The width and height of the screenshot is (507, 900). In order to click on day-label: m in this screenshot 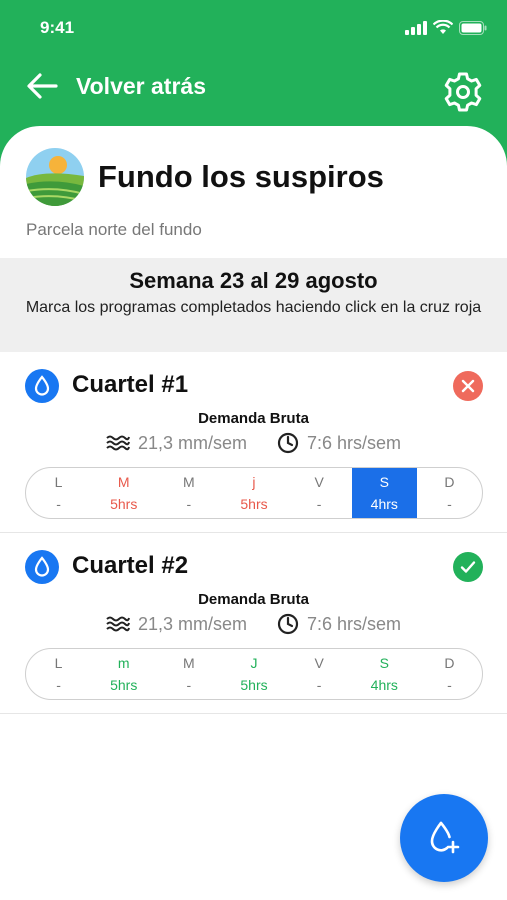, I will do `click(123, 663)`.